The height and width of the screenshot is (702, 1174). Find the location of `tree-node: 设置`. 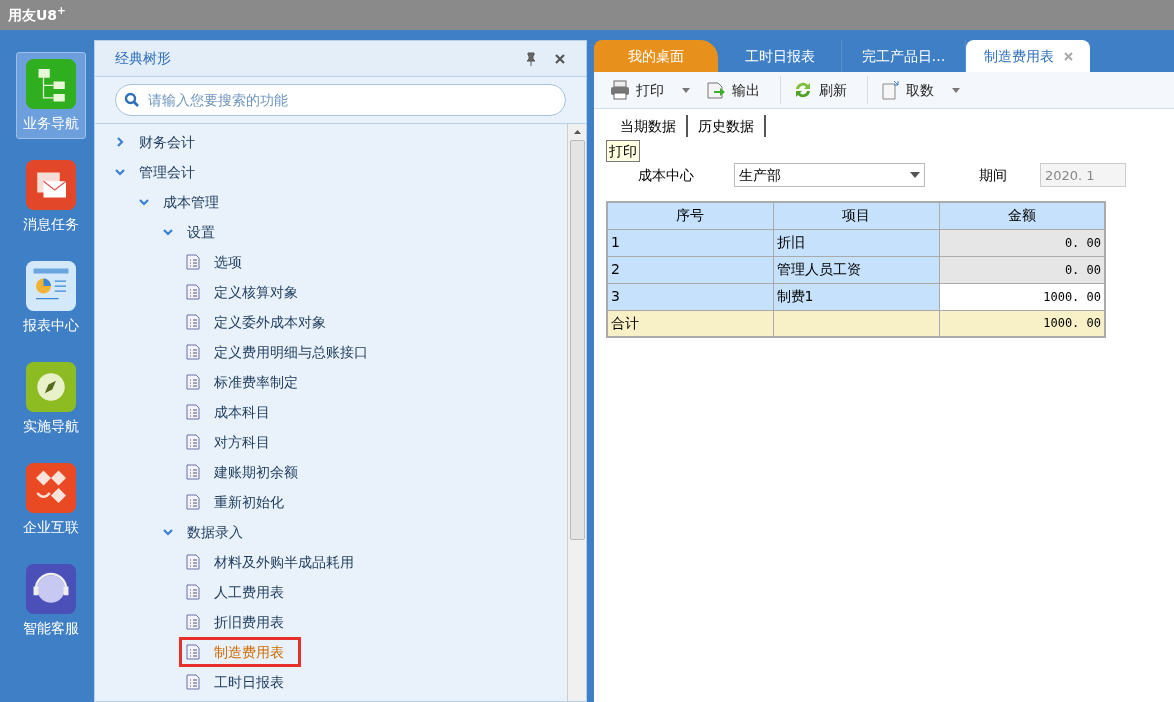

tree-node: 设置 is located at coordinates (201, 232).